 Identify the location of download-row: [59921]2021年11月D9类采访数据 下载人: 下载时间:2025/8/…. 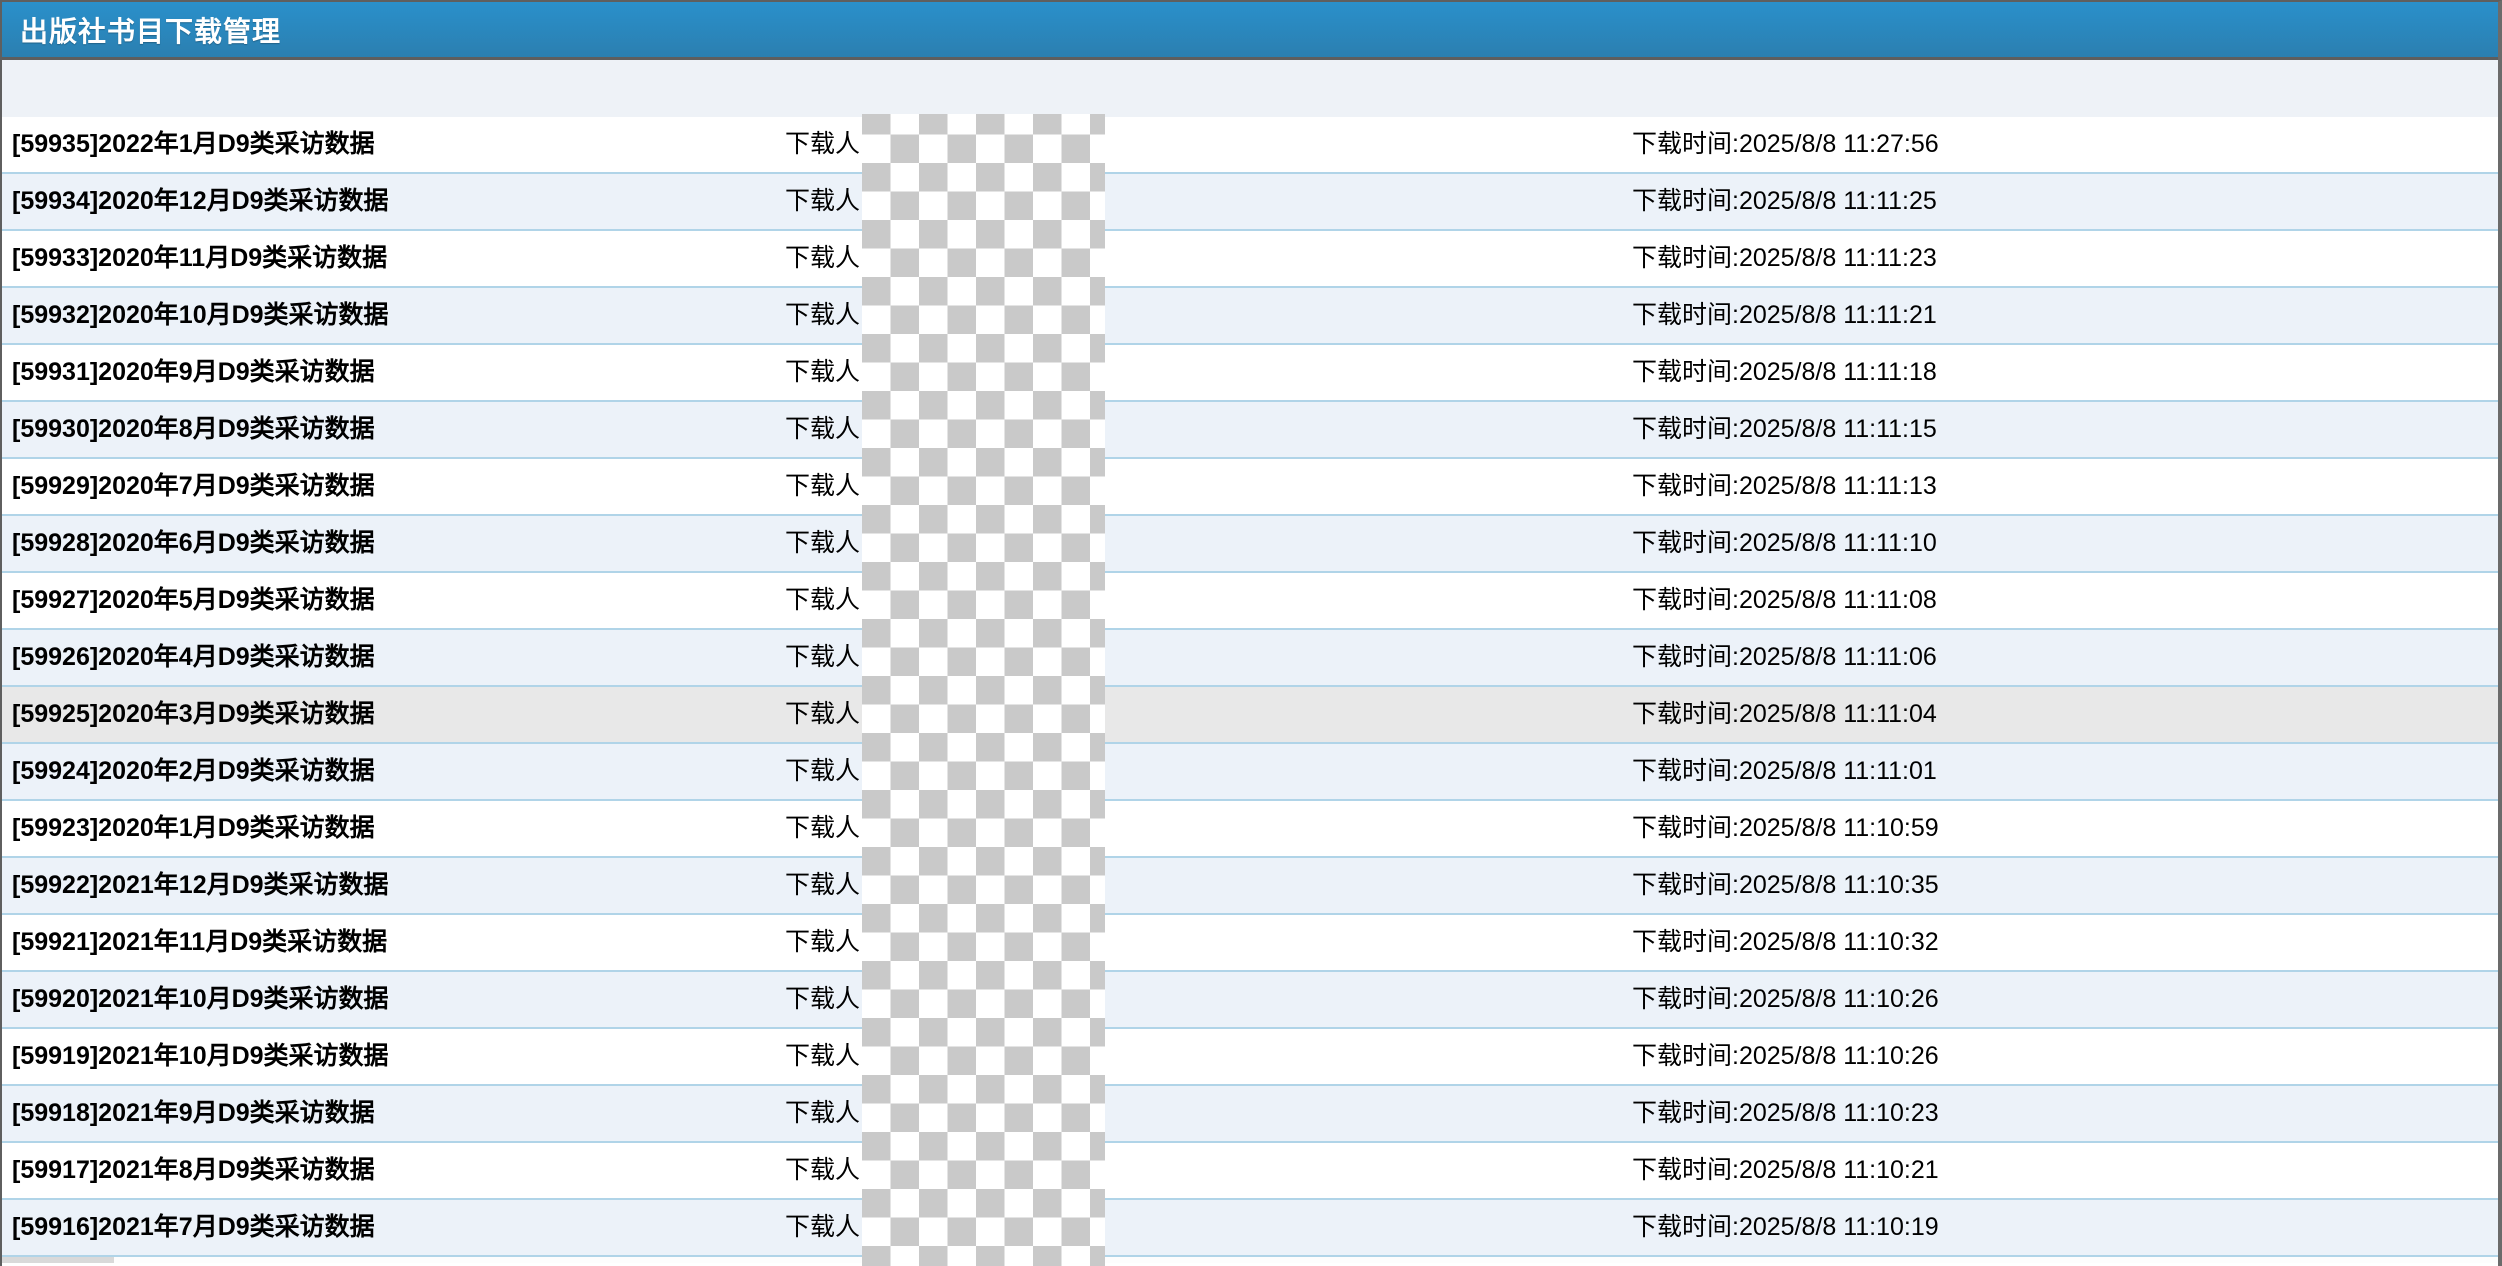
(1250, 943).